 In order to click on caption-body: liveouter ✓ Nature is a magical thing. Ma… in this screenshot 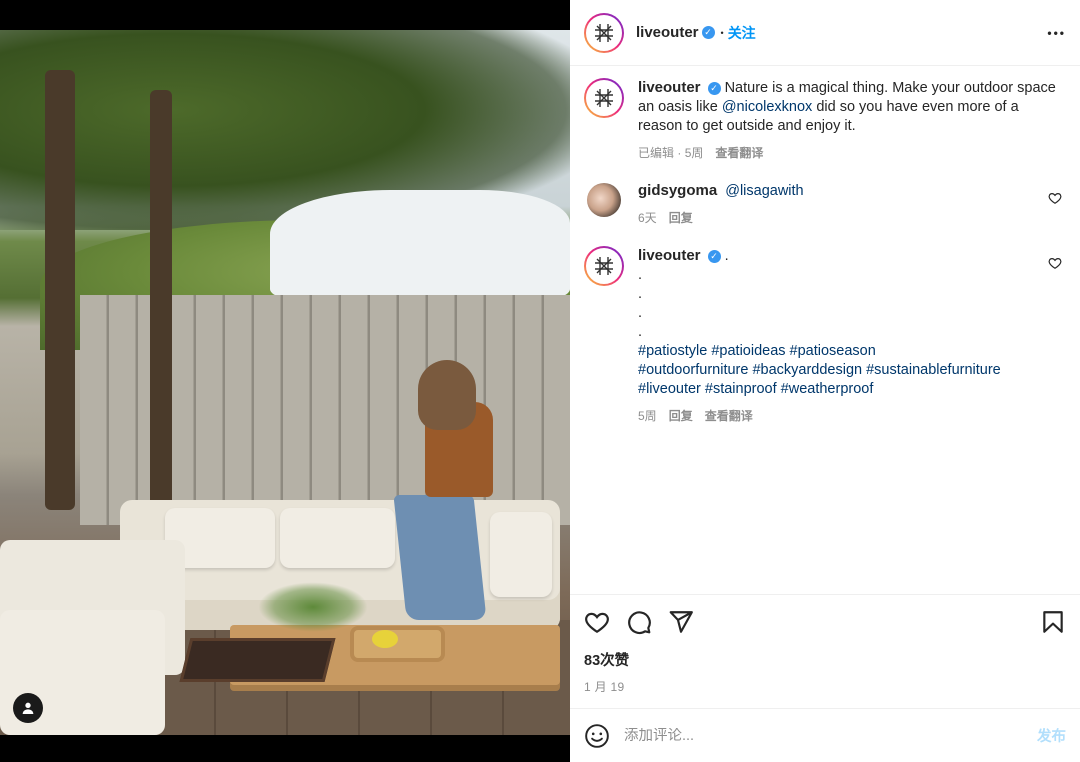, I will do `click(852, 120)`.